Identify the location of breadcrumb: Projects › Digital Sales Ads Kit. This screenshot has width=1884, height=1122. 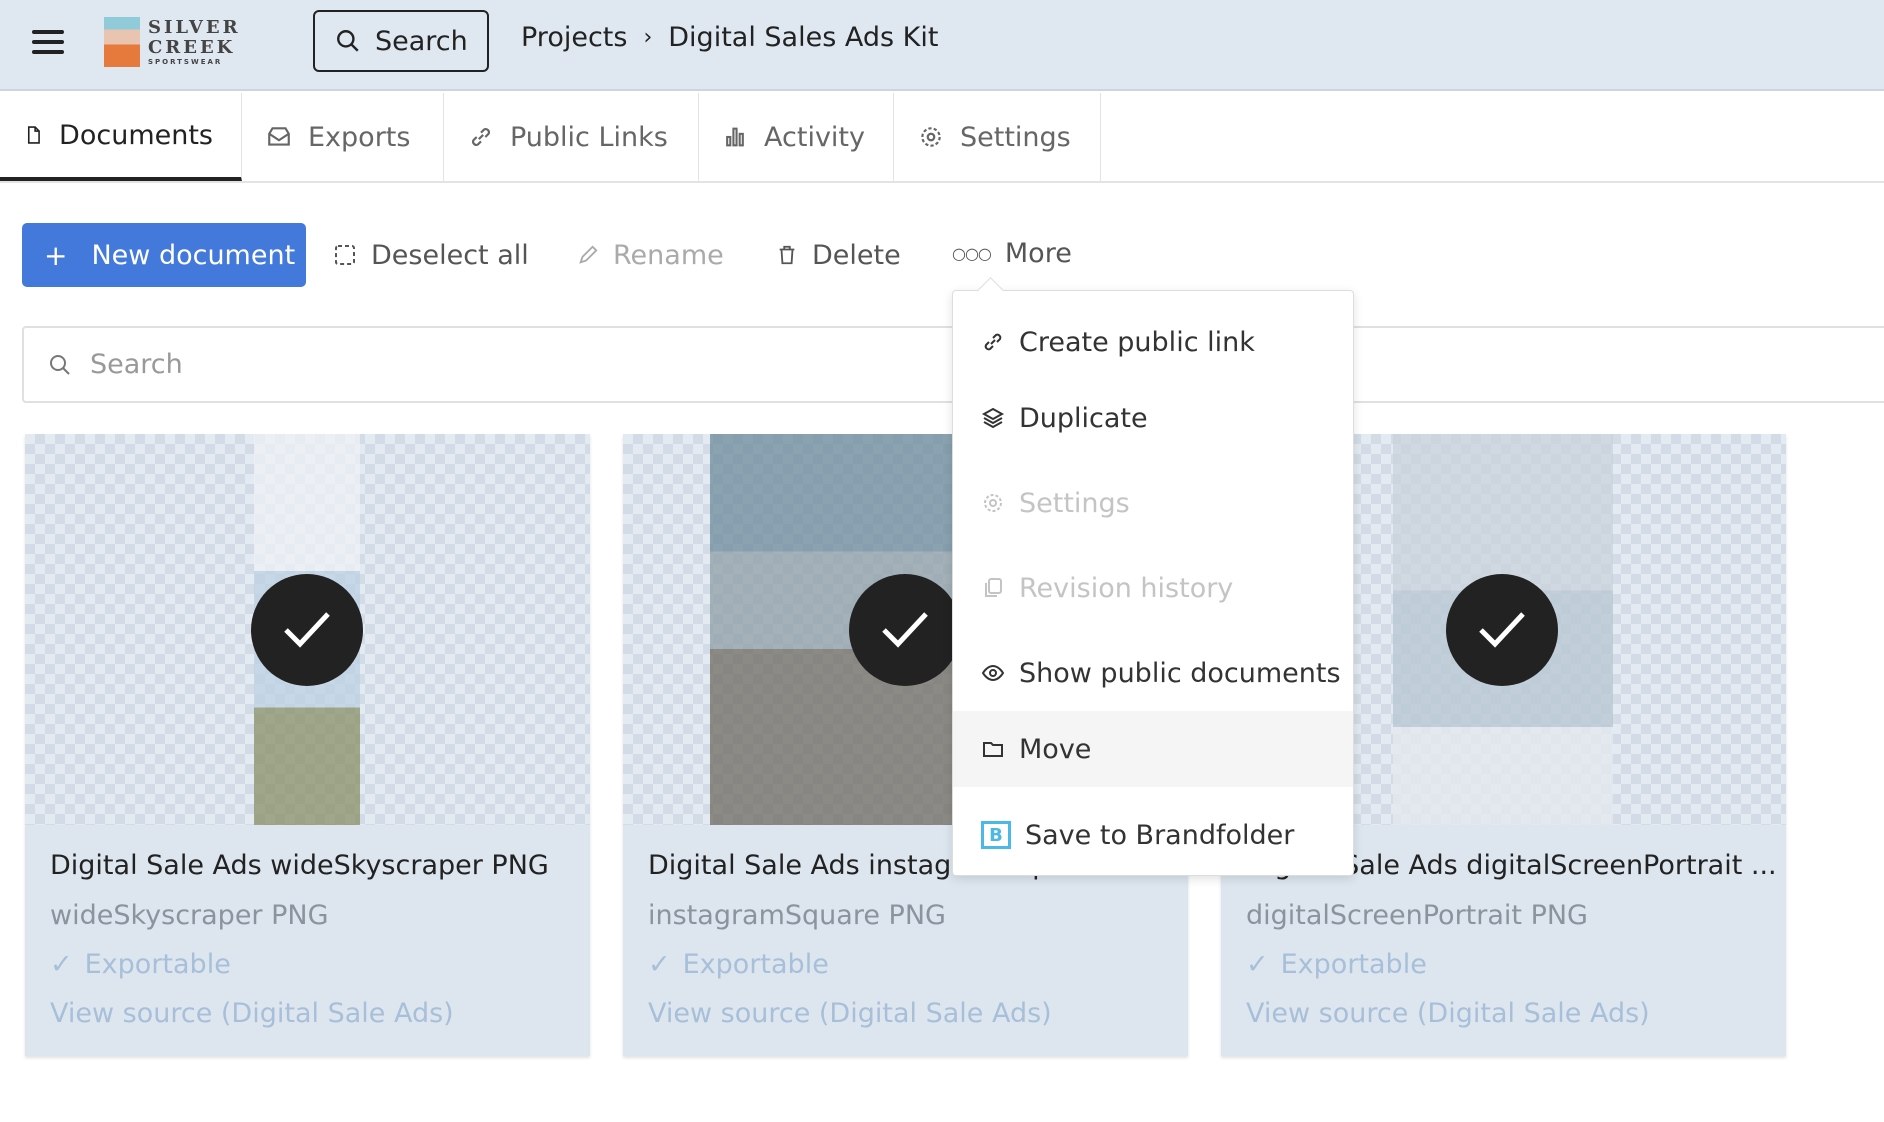
(729, 37).